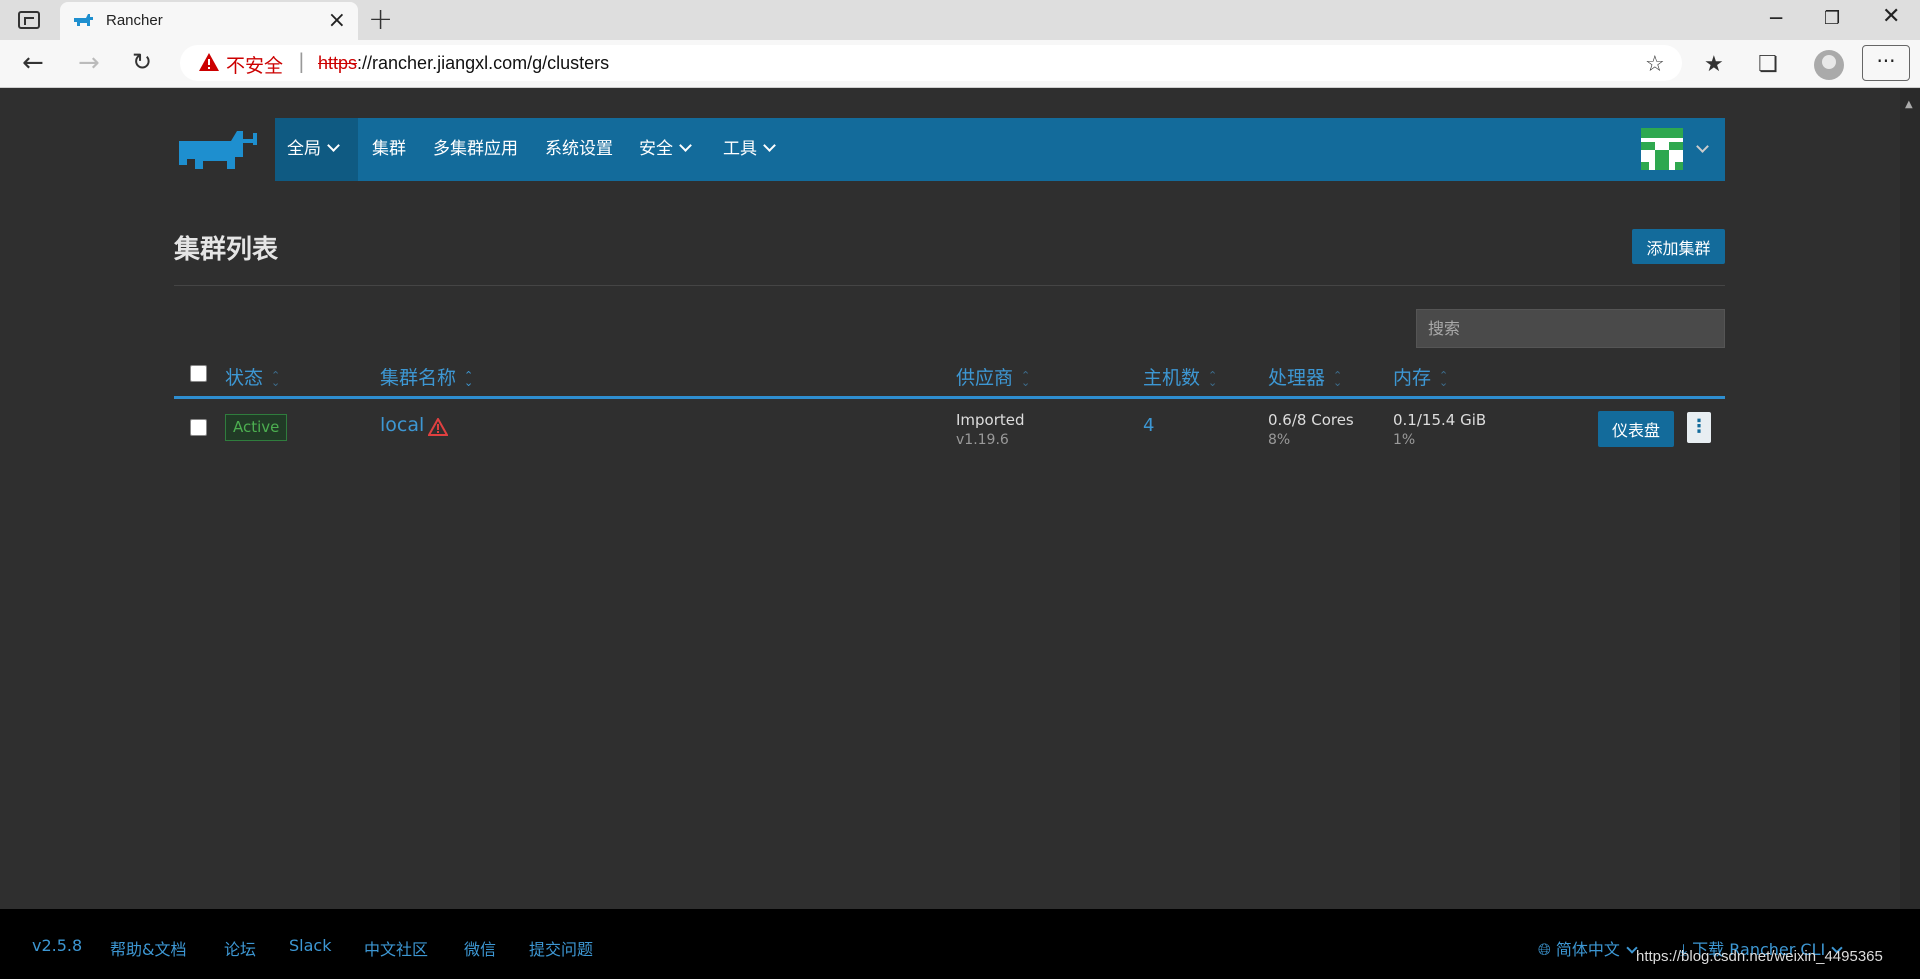 Image resolution: width=1920 pixels, height=979 pixels. What do you see at coordinates (396, 948) in the screenshot?
I see `footer-link-community: 中文社区` at bounding box center [396, 948].